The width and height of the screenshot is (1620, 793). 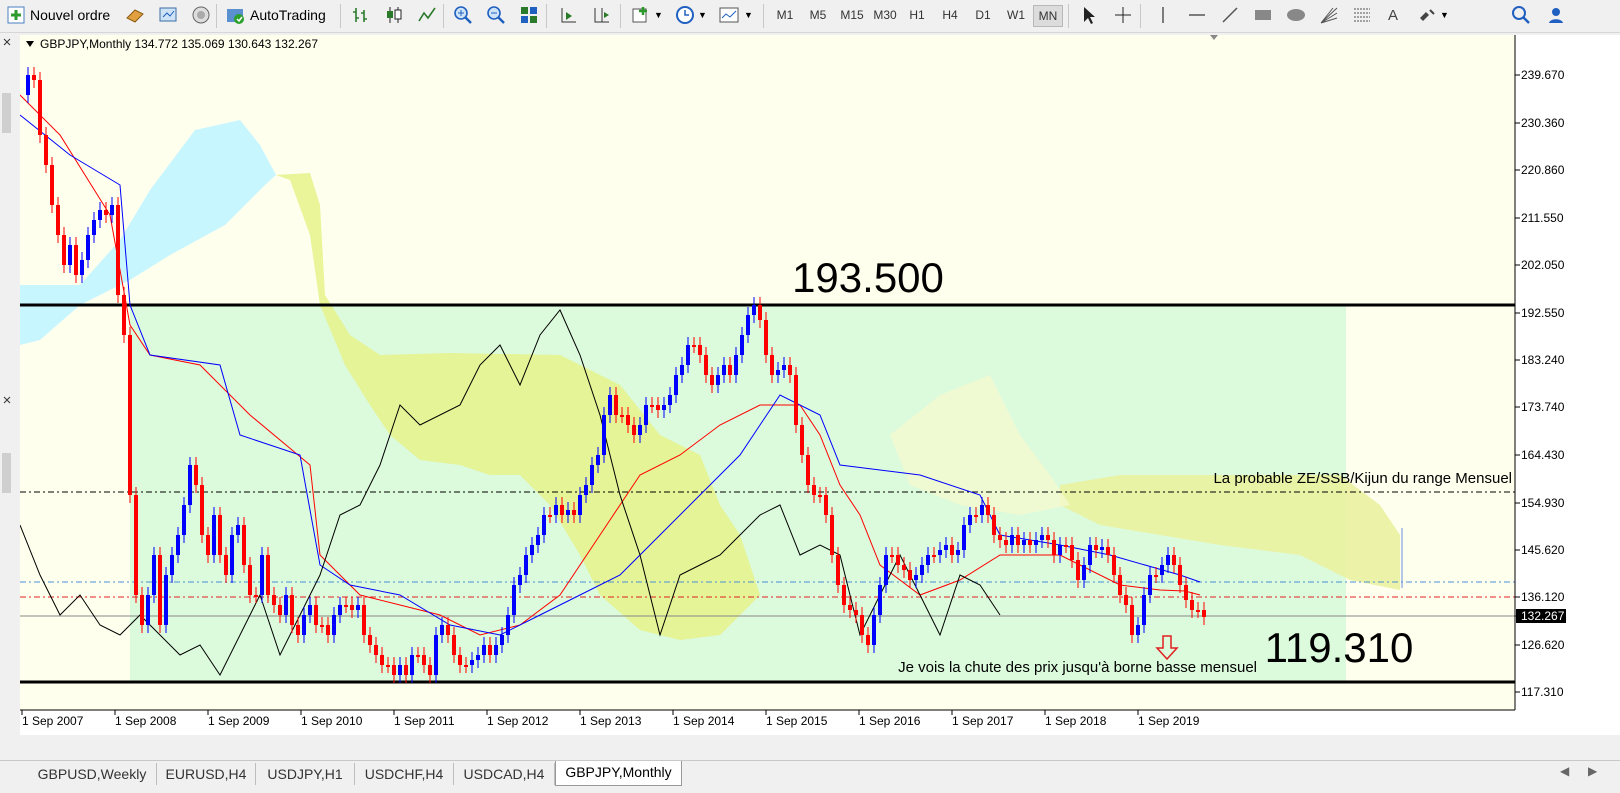 What do you see at coordinates (641, 15) in the screenshot?
I see `indicators-icon` at bounding box center [641, 15].